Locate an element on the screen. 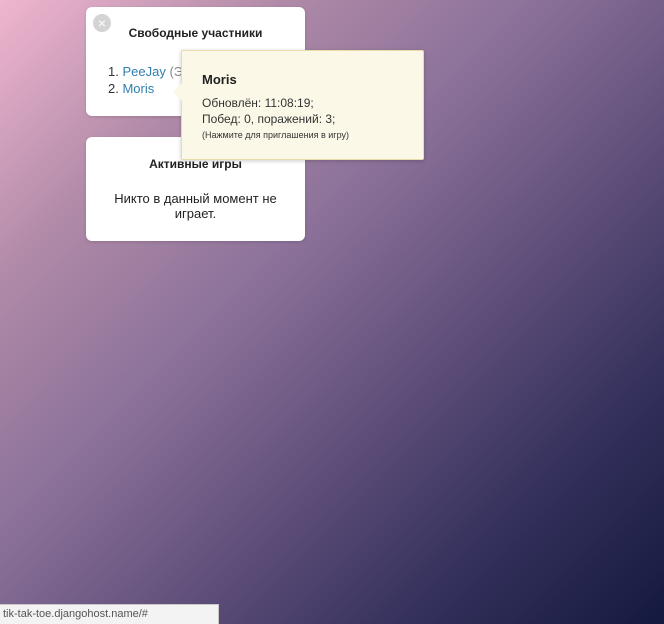 This screenshot has height=624, width=664. player-number: 2. is located at coordinates (113, 88).